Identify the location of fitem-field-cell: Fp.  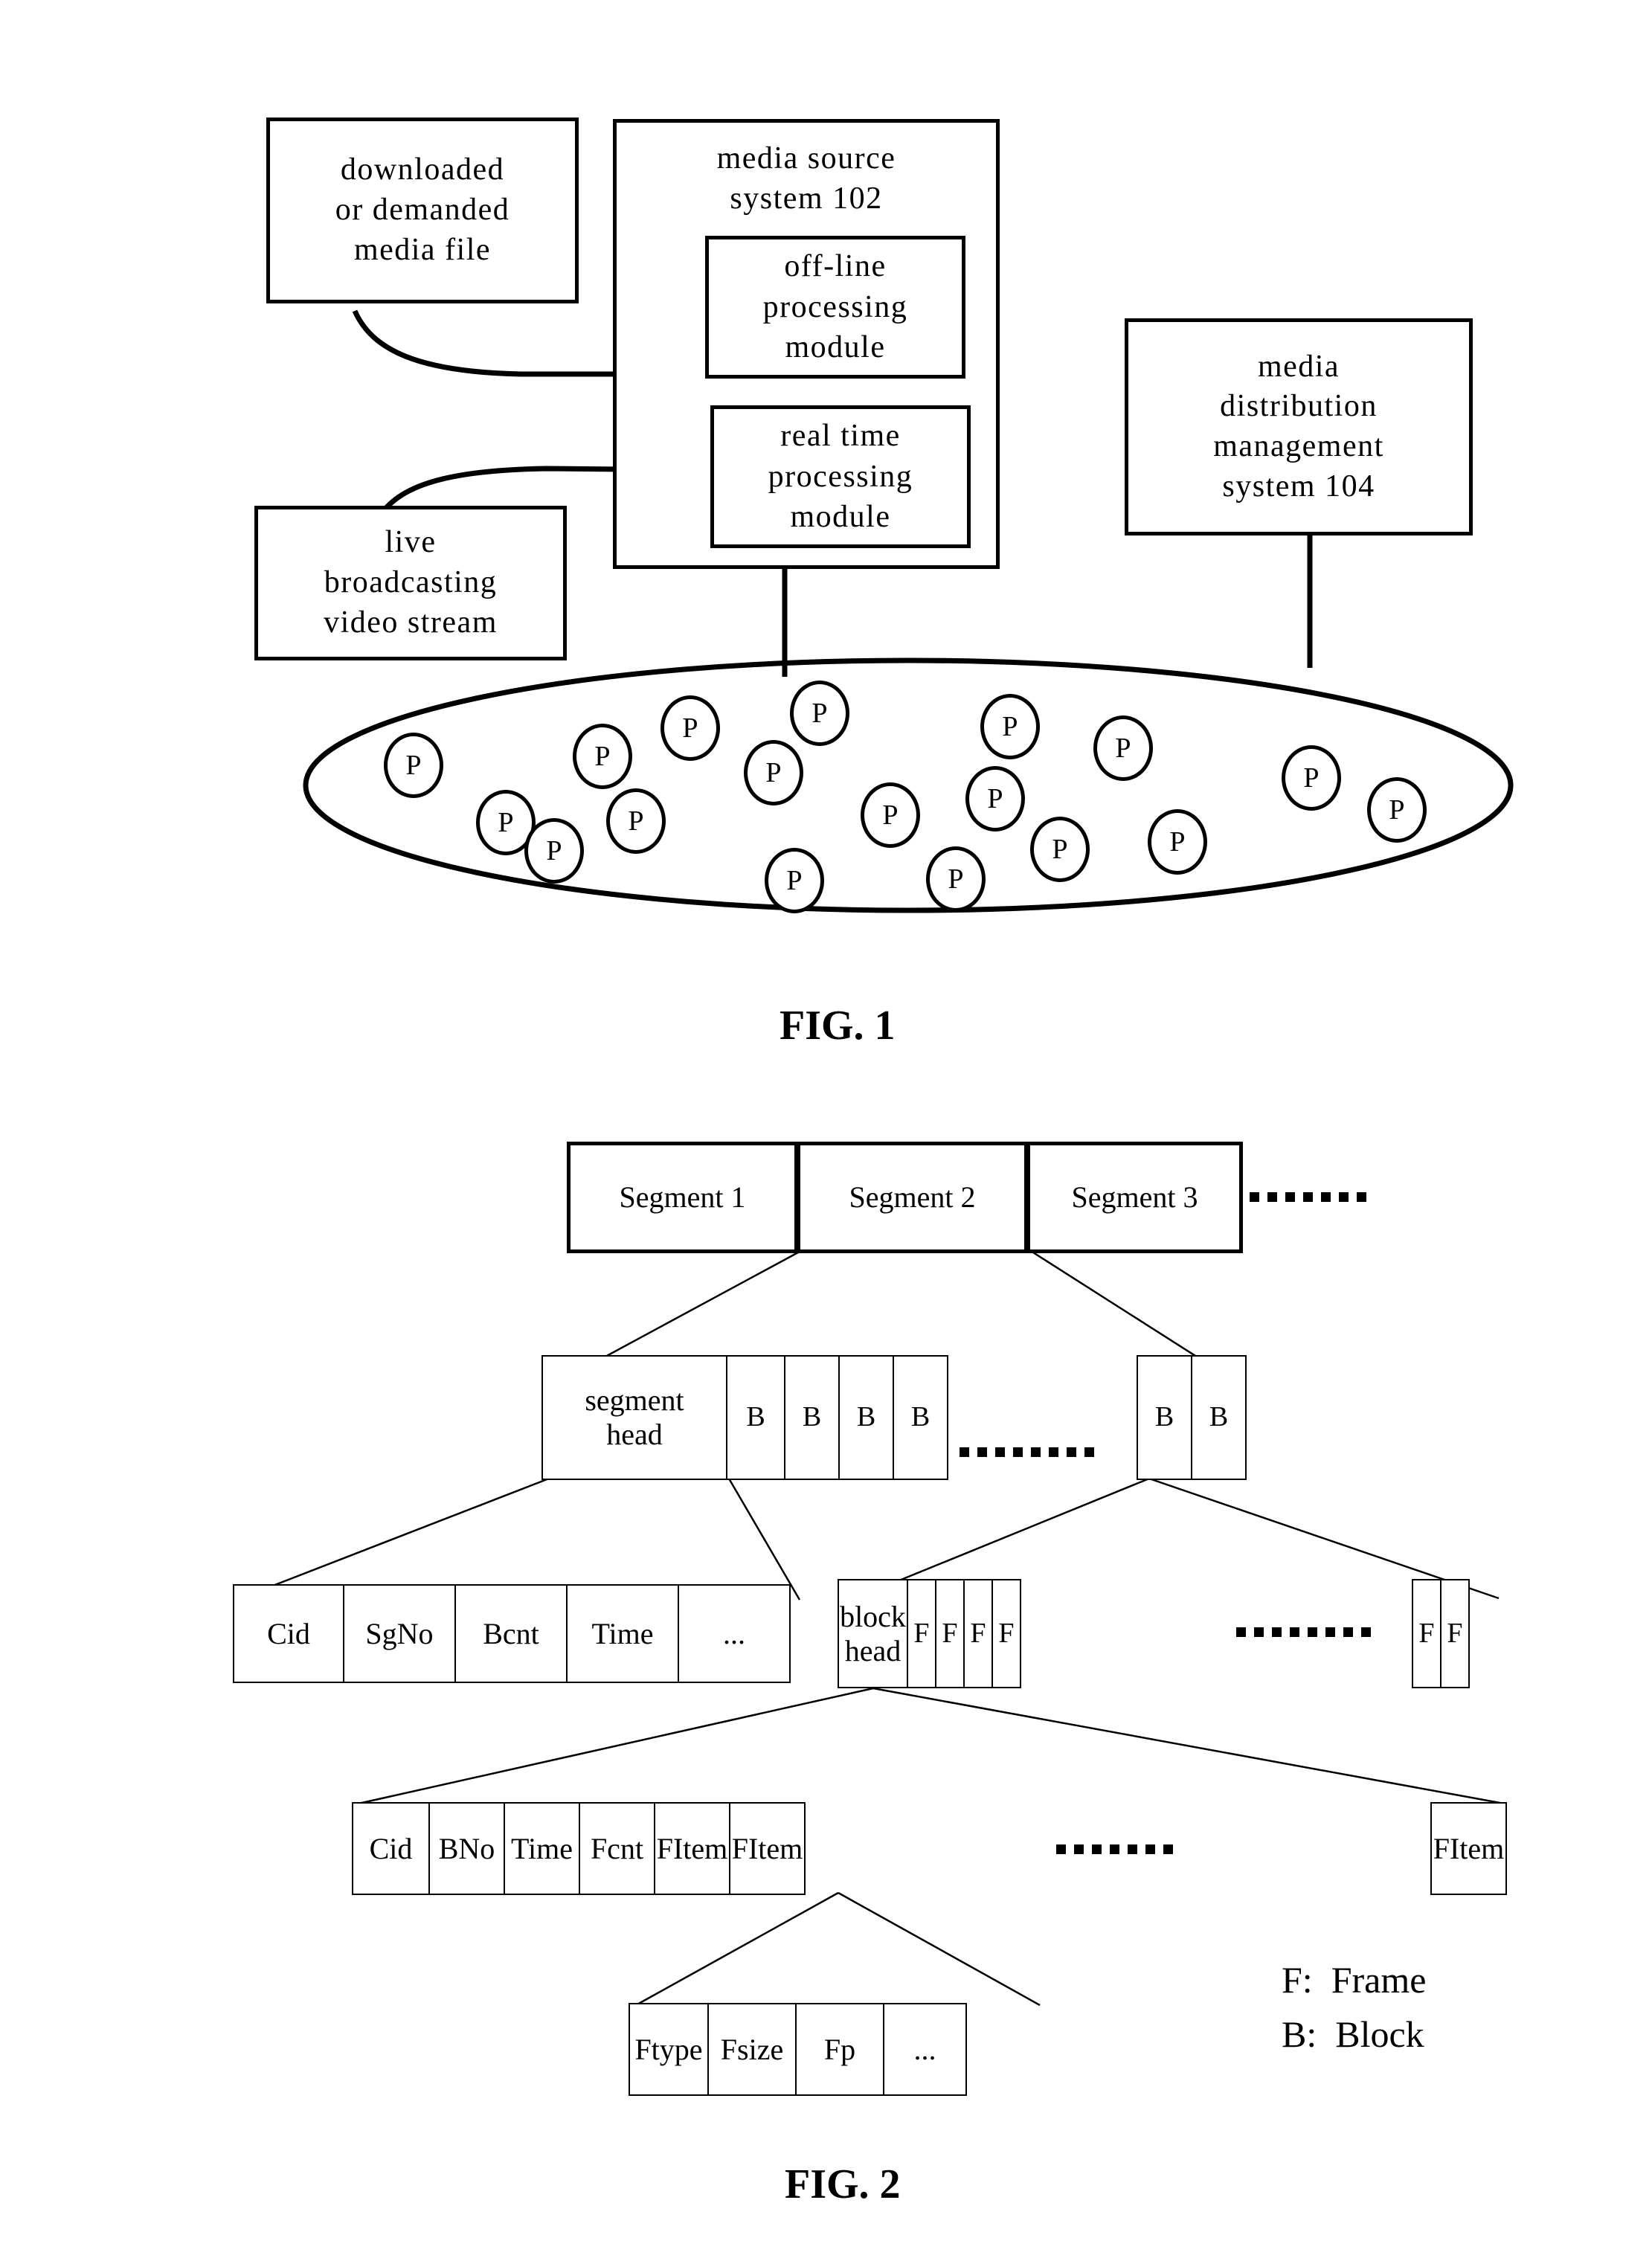
(840, 2049).